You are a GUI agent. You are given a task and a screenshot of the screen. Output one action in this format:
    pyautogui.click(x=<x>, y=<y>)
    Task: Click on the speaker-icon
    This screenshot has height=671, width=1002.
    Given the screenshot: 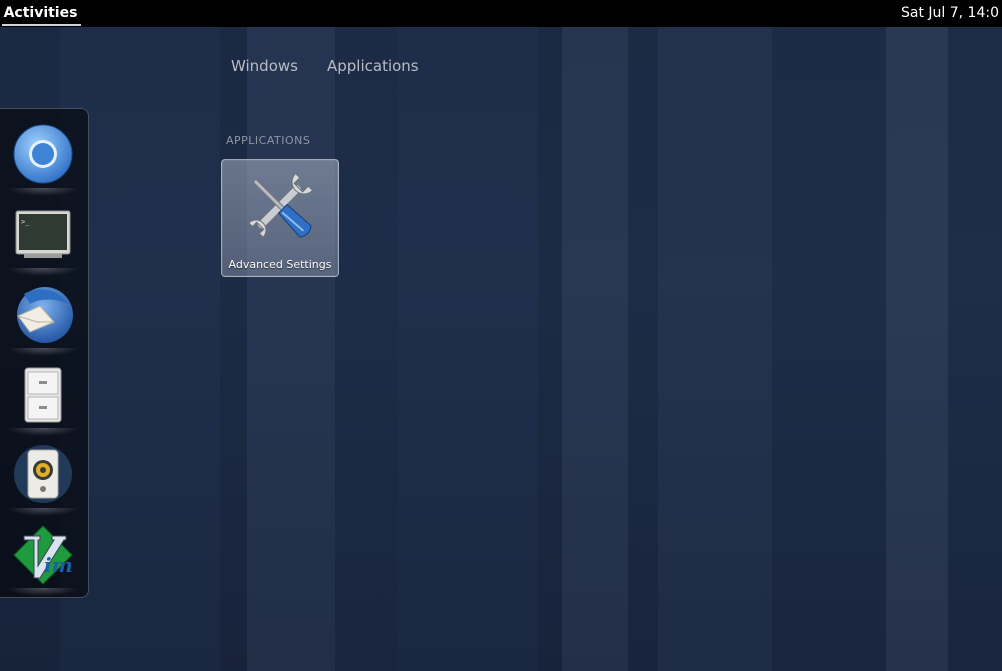 What is the action you would take?
    pyautogui.click(x=43, y=474)
    